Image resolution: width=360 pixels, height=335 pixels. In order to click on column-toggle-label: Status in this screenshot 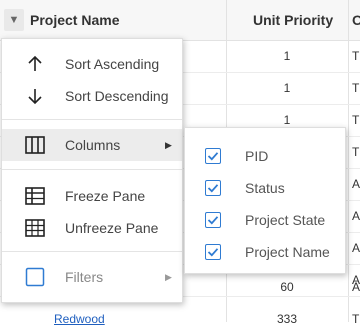, I will do `click(265, 188)`.